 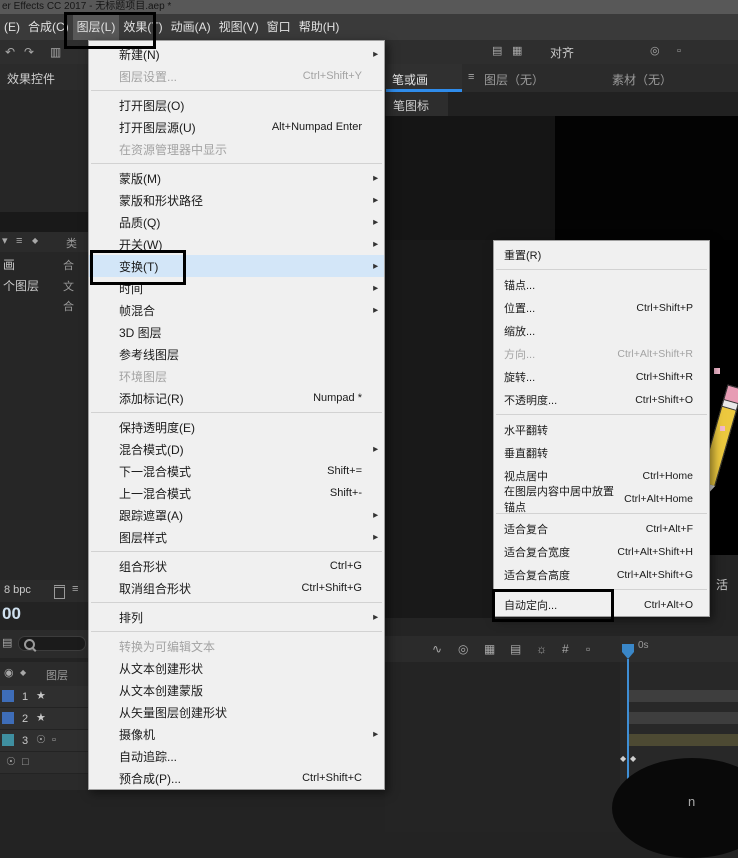 What do you see at coordinates (628, 719) in the screenshot?
I see `playhead-line` at bounding box center [628, 719].